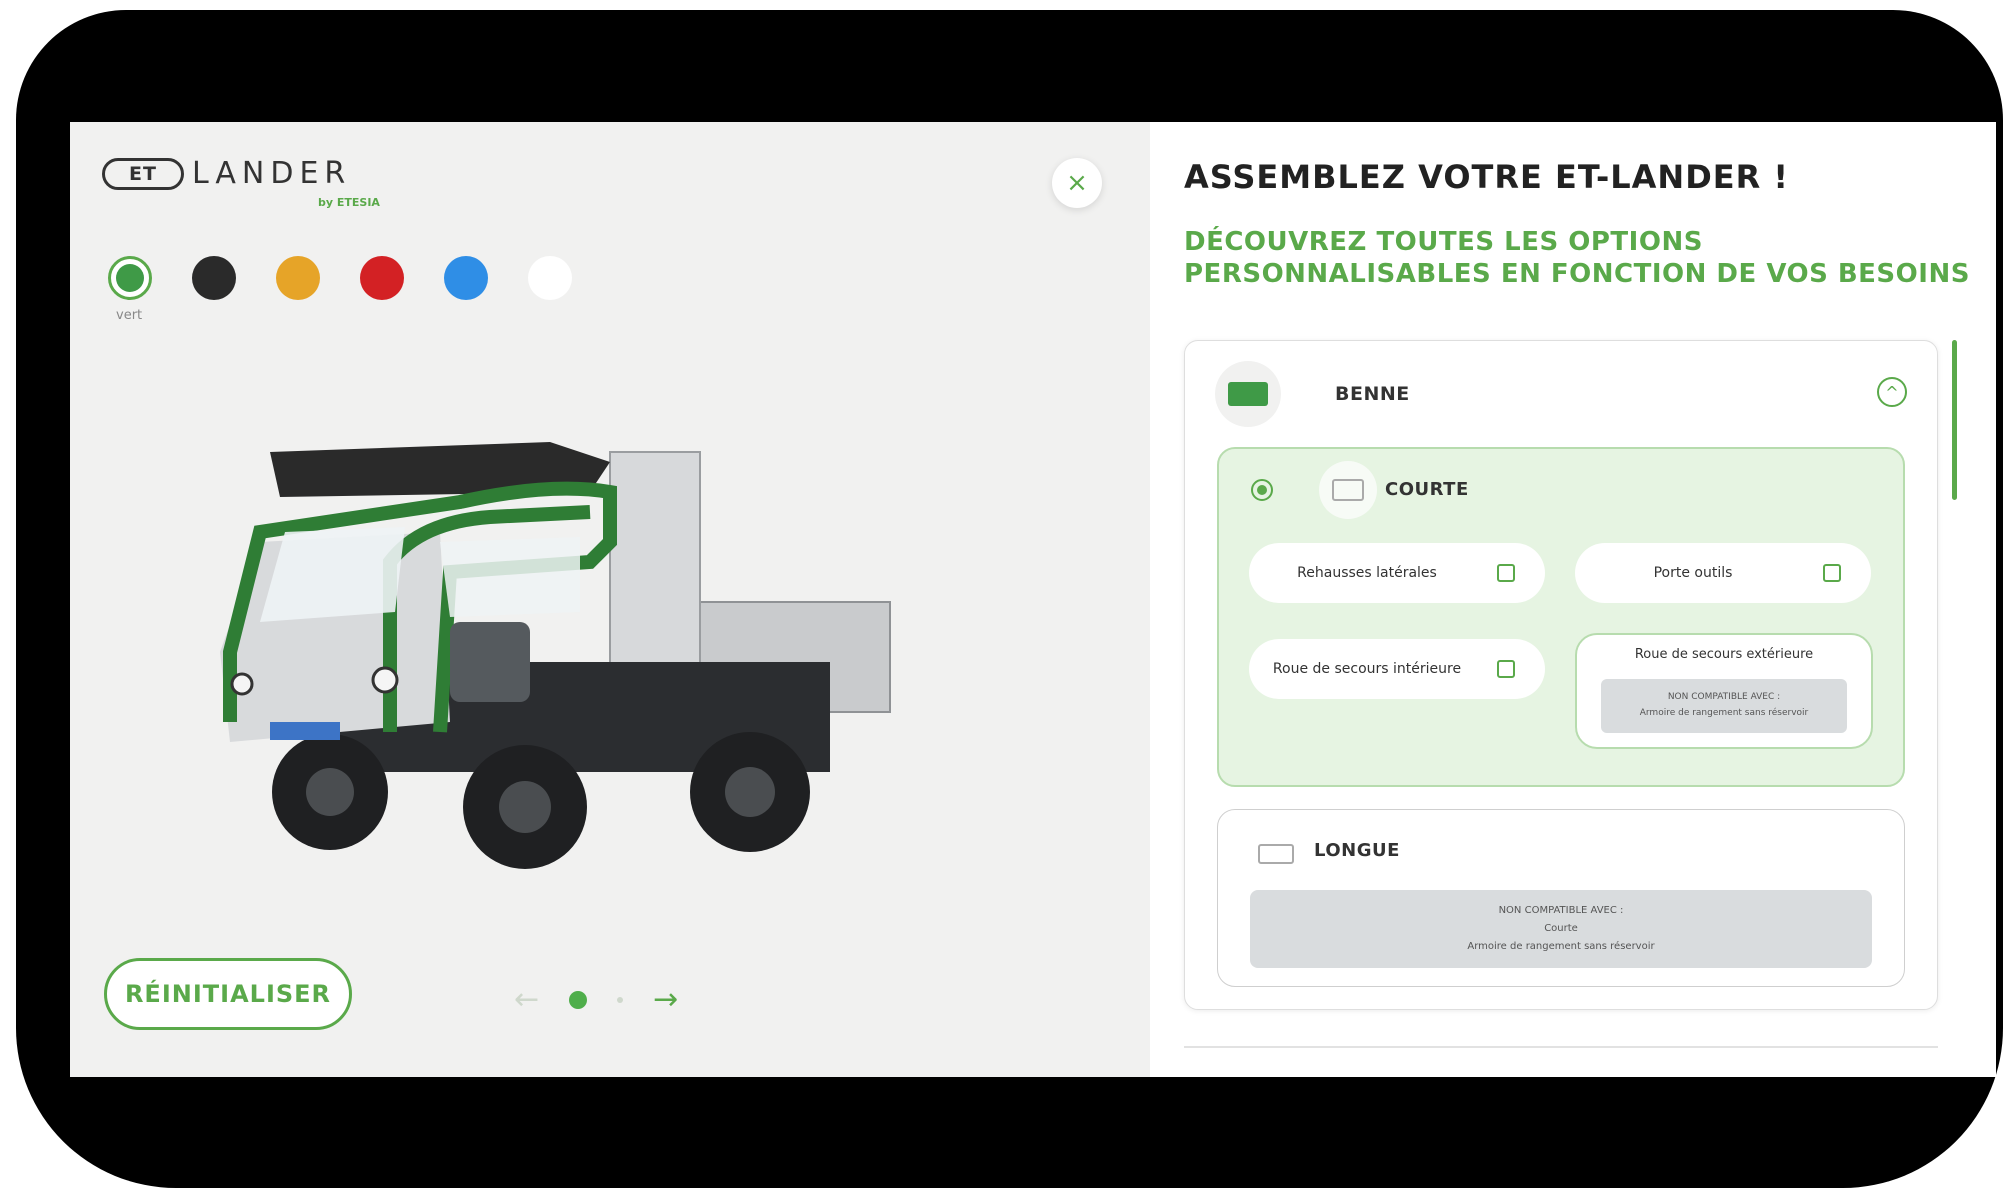 The height and width of the screenshot is (1188, 2003). What do you see at coordinates (1832, 573) in the screenshot?
I see `checkbox-porte-outils` at bounding box center [1832, 573].